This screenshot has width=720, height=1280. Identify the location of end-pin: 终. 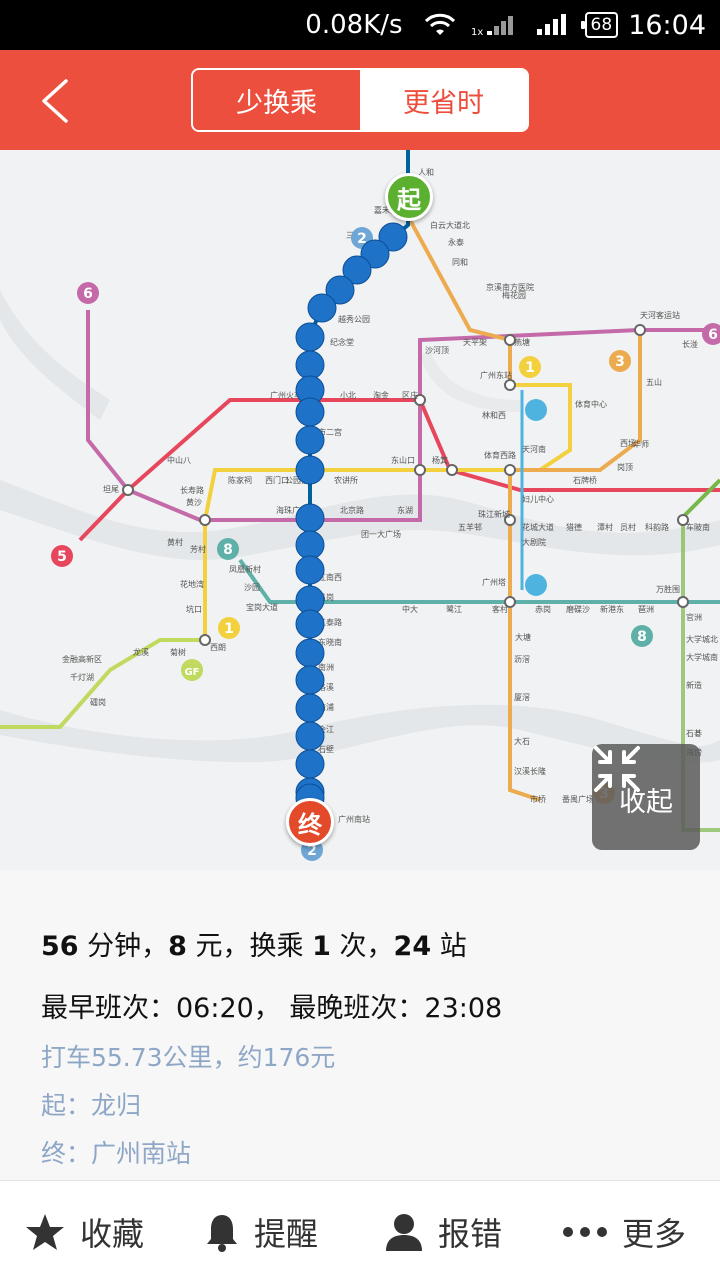
(310, 822).